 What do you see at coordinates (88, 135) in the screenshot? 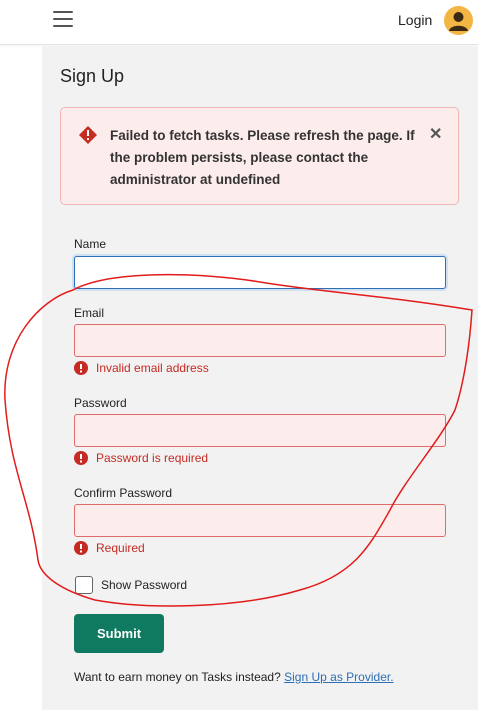
I see `warning-icon` at bounding box center [88, 135].